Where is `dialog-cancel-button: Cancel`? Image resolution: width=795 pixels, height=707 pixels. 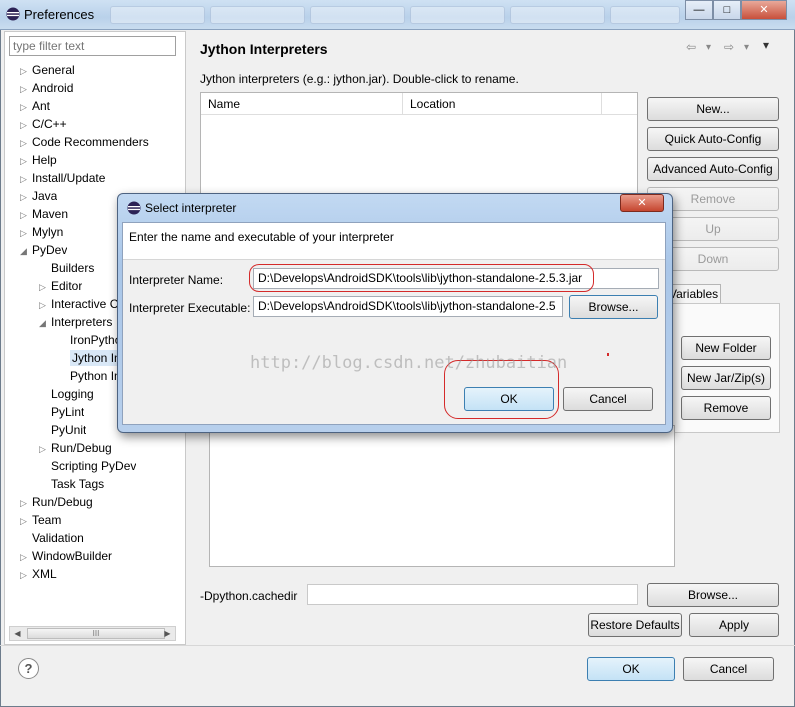 dialog-cancel-button: Cancel is located at coordinates (608, 399).